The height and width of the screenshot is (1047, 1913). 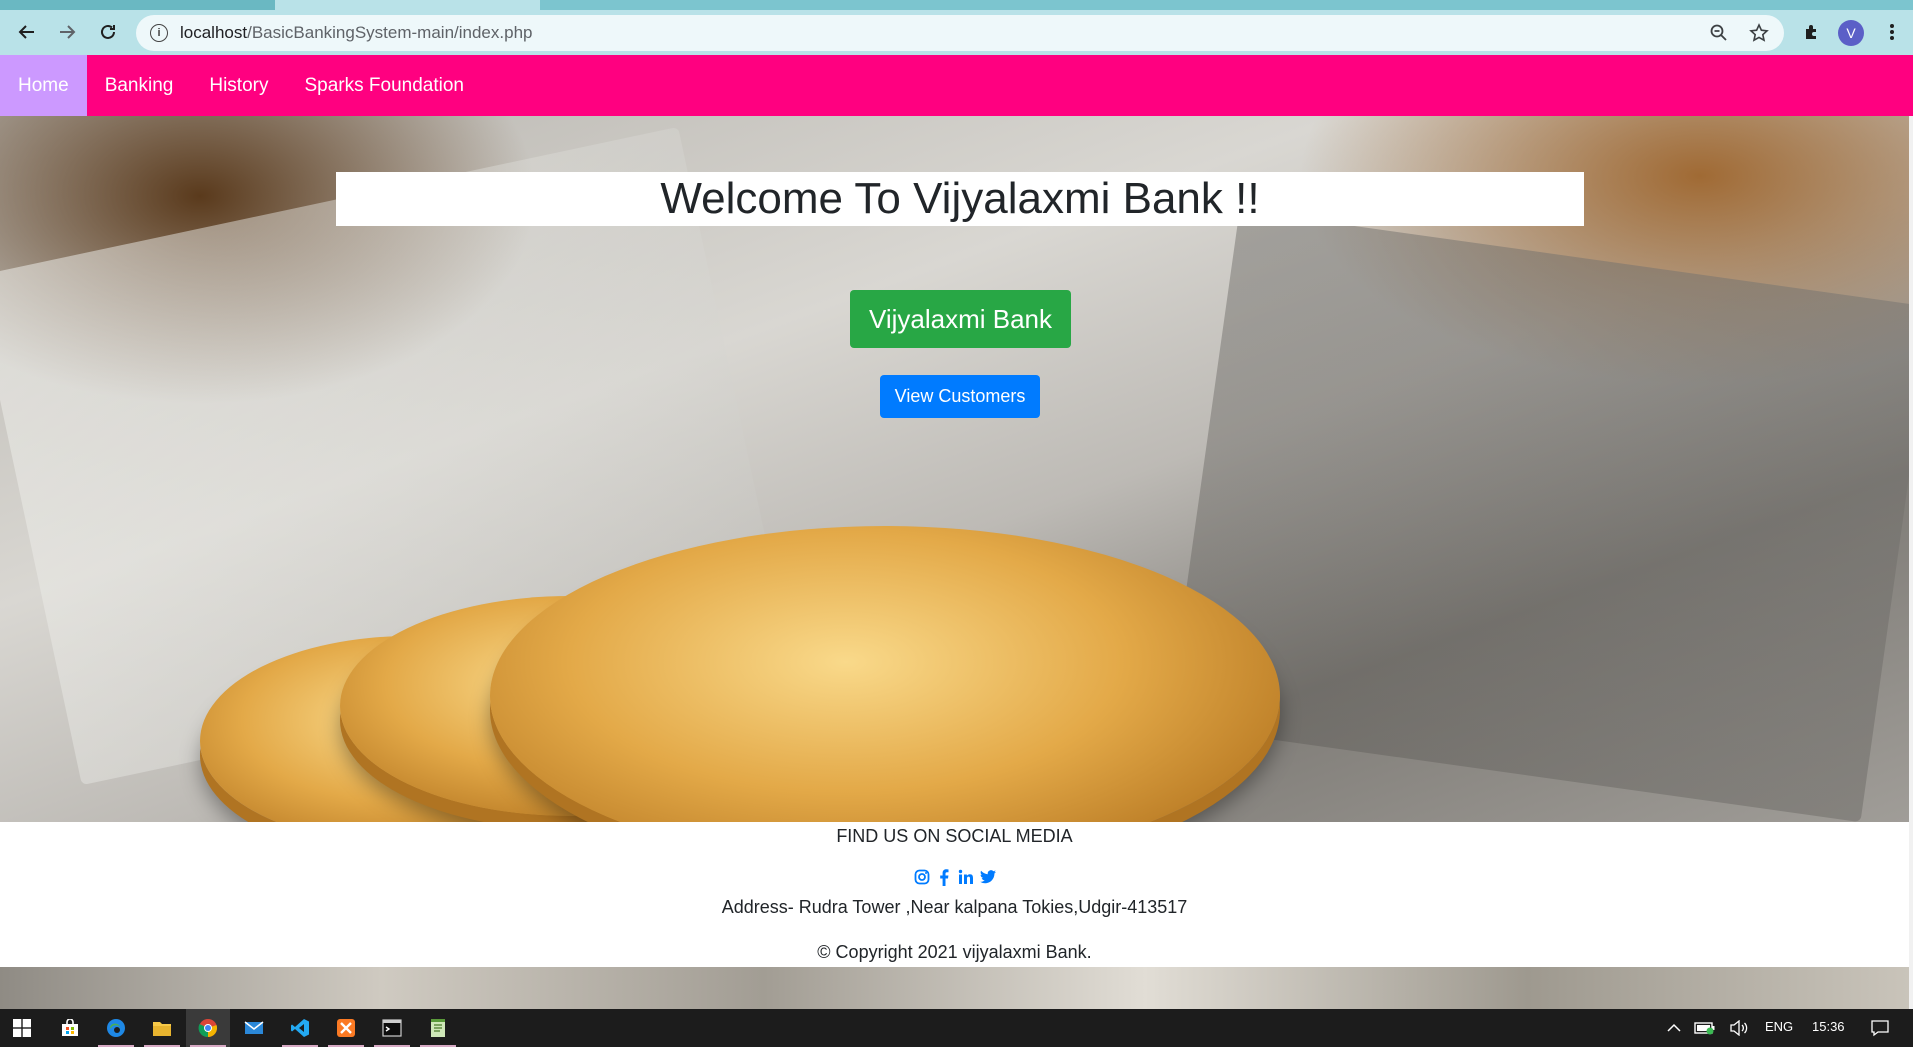 What do you see at coordinates (1911, 562) in the screenshot?
I see `scrollbar` at bounding box center [1911, 562].